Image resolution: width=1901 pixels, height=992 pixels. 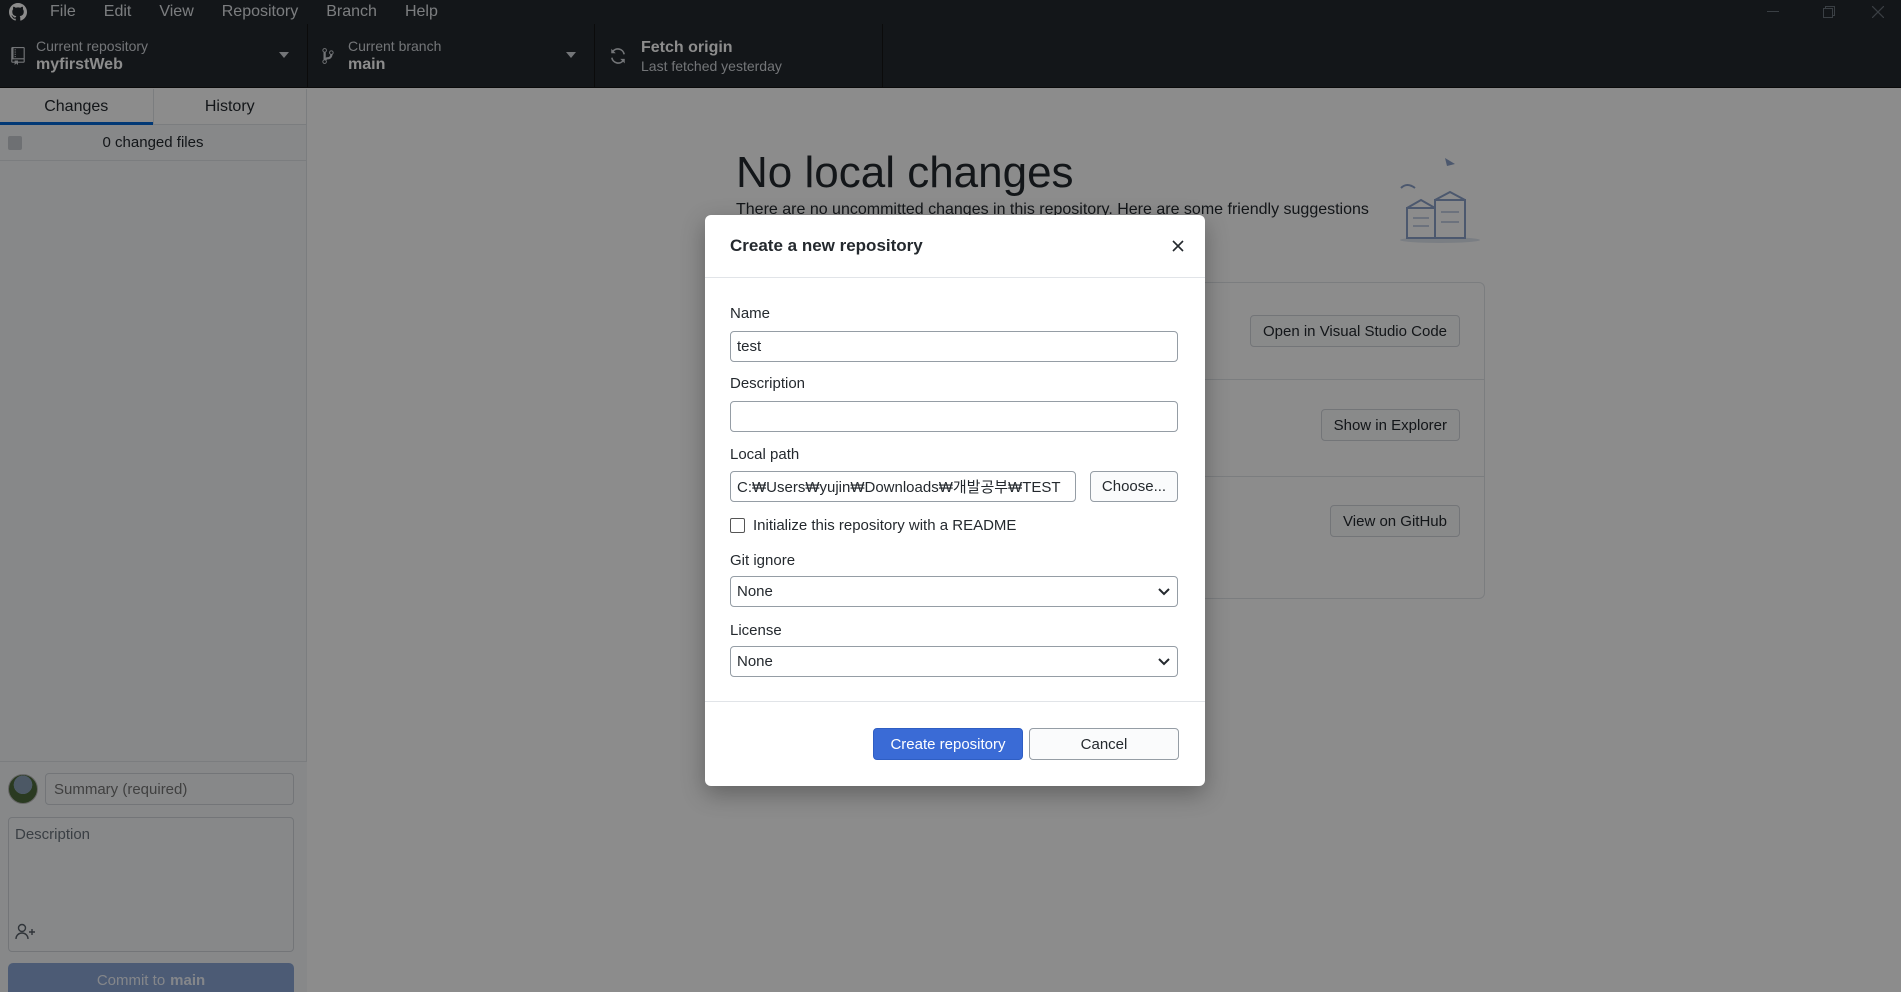 I want to click on readme-option: Initialize this repository with a README, so click(x=873, y=525).